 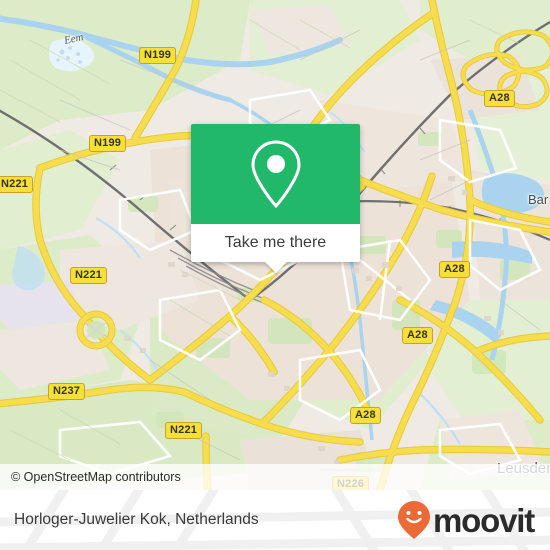 I want to click on place-popup-card: Take me there, so click(x=275, y=198).